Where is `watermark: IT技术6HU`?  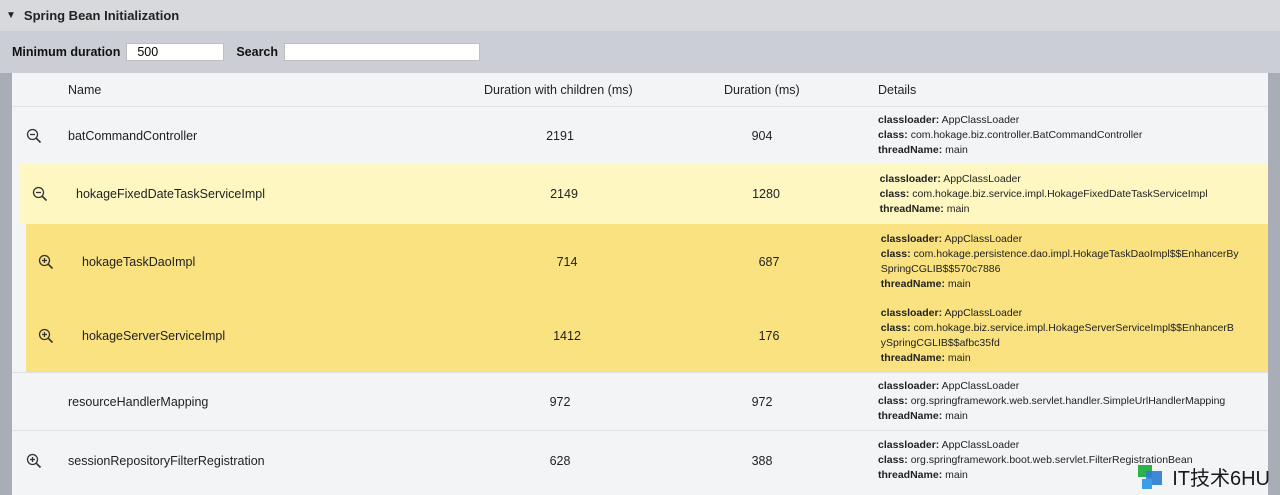
watermark: IT技术6HU is located at coordinates (1204, 476).